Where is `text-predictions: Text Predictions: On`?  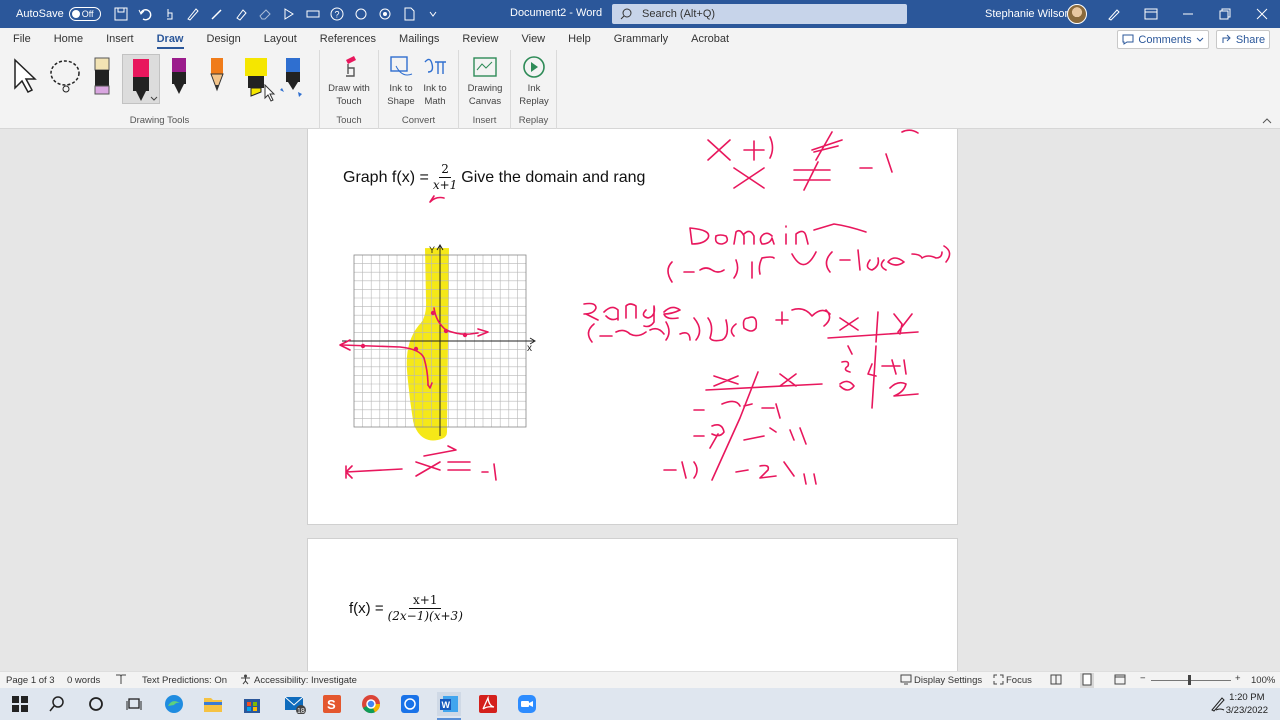 text-predictions: Text Predictions: On is located at coordinates (184, 680).